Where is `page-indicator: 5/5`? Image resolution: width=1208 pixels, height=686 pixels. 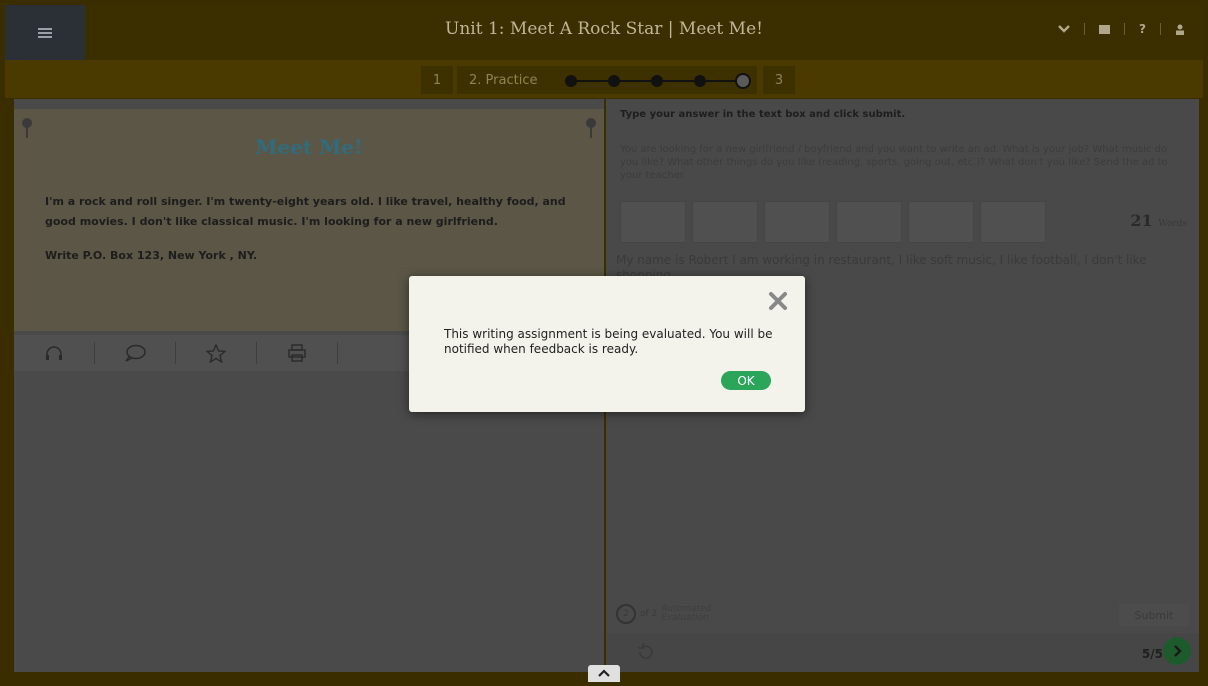 page-indicator: 5/5 is located at coordinates (1152, 654).